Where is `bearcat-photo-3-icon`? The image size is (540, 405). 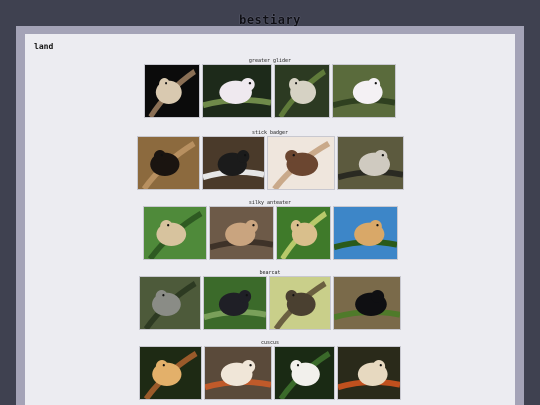 bearcat-photo-3-icon is located at coordinates (300, 303).